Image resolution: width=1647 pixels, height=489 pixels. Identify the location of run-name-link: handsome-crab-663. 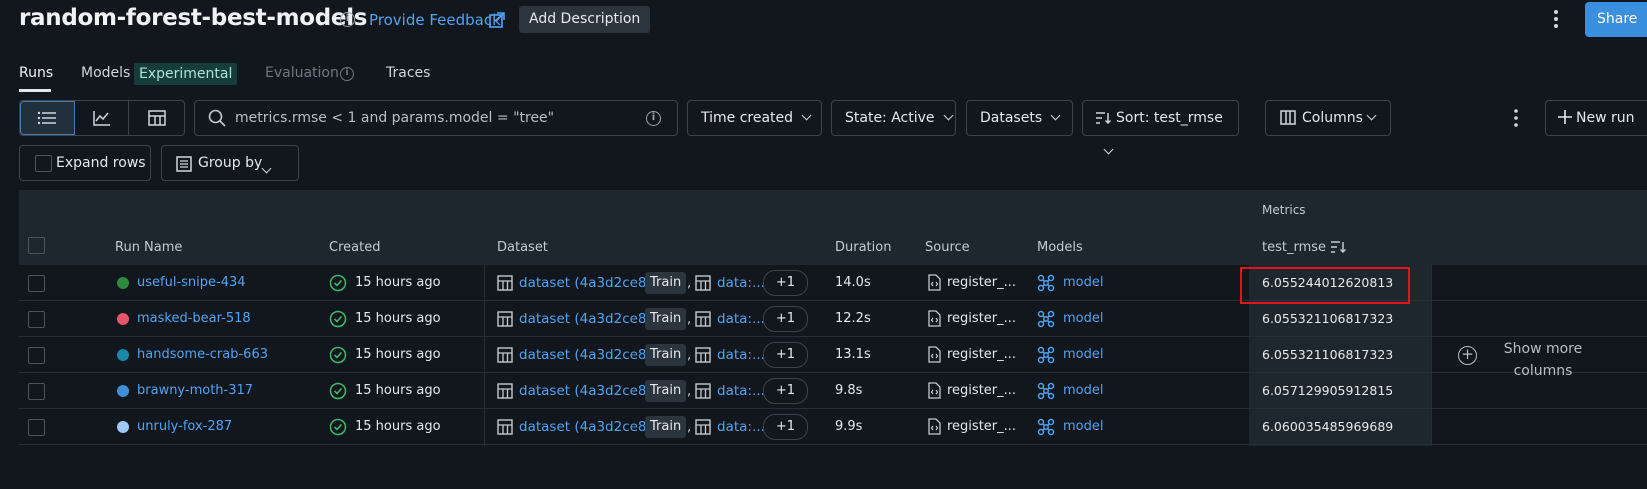
(202, 354).